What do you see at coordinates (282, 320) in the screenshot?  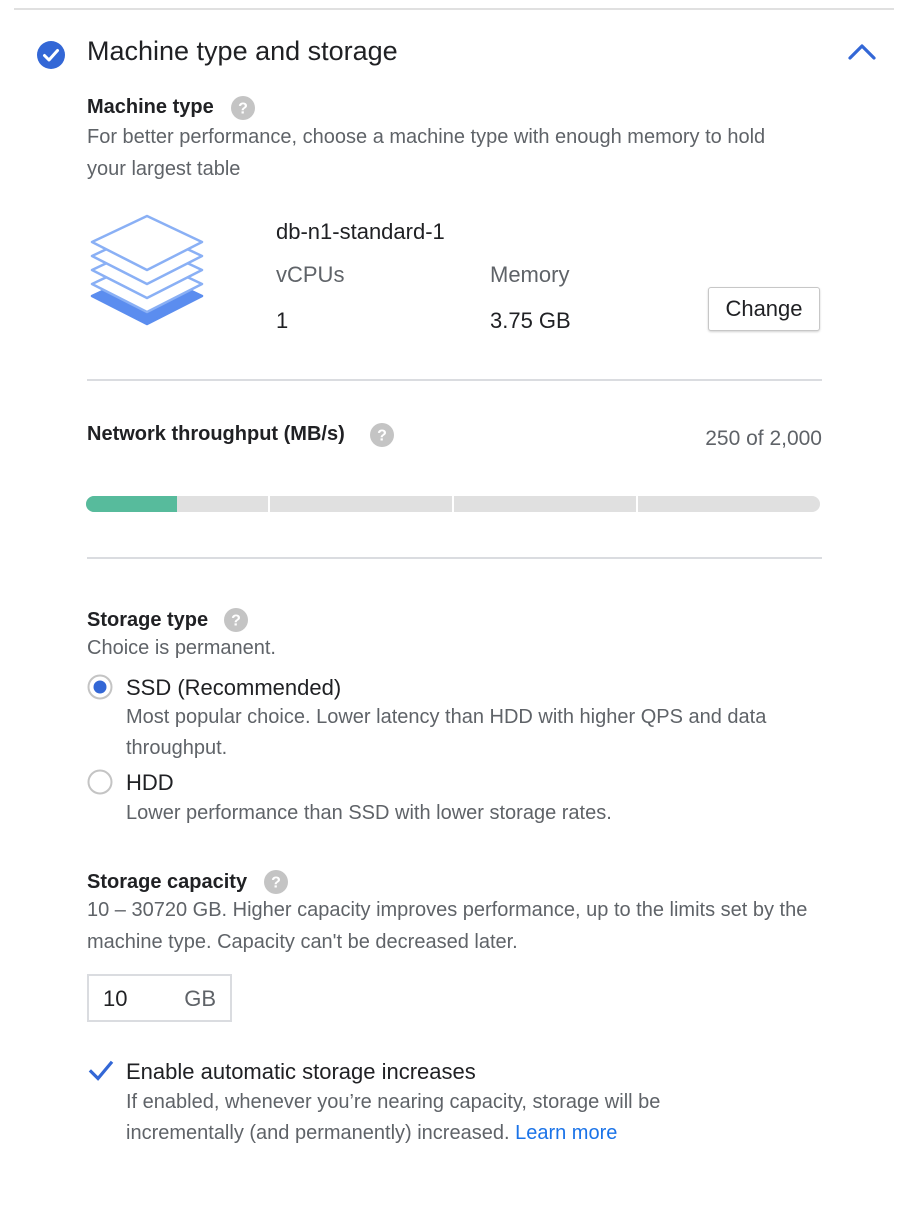 I see `vcpus-value: 1` at bounding box center [282, 320].